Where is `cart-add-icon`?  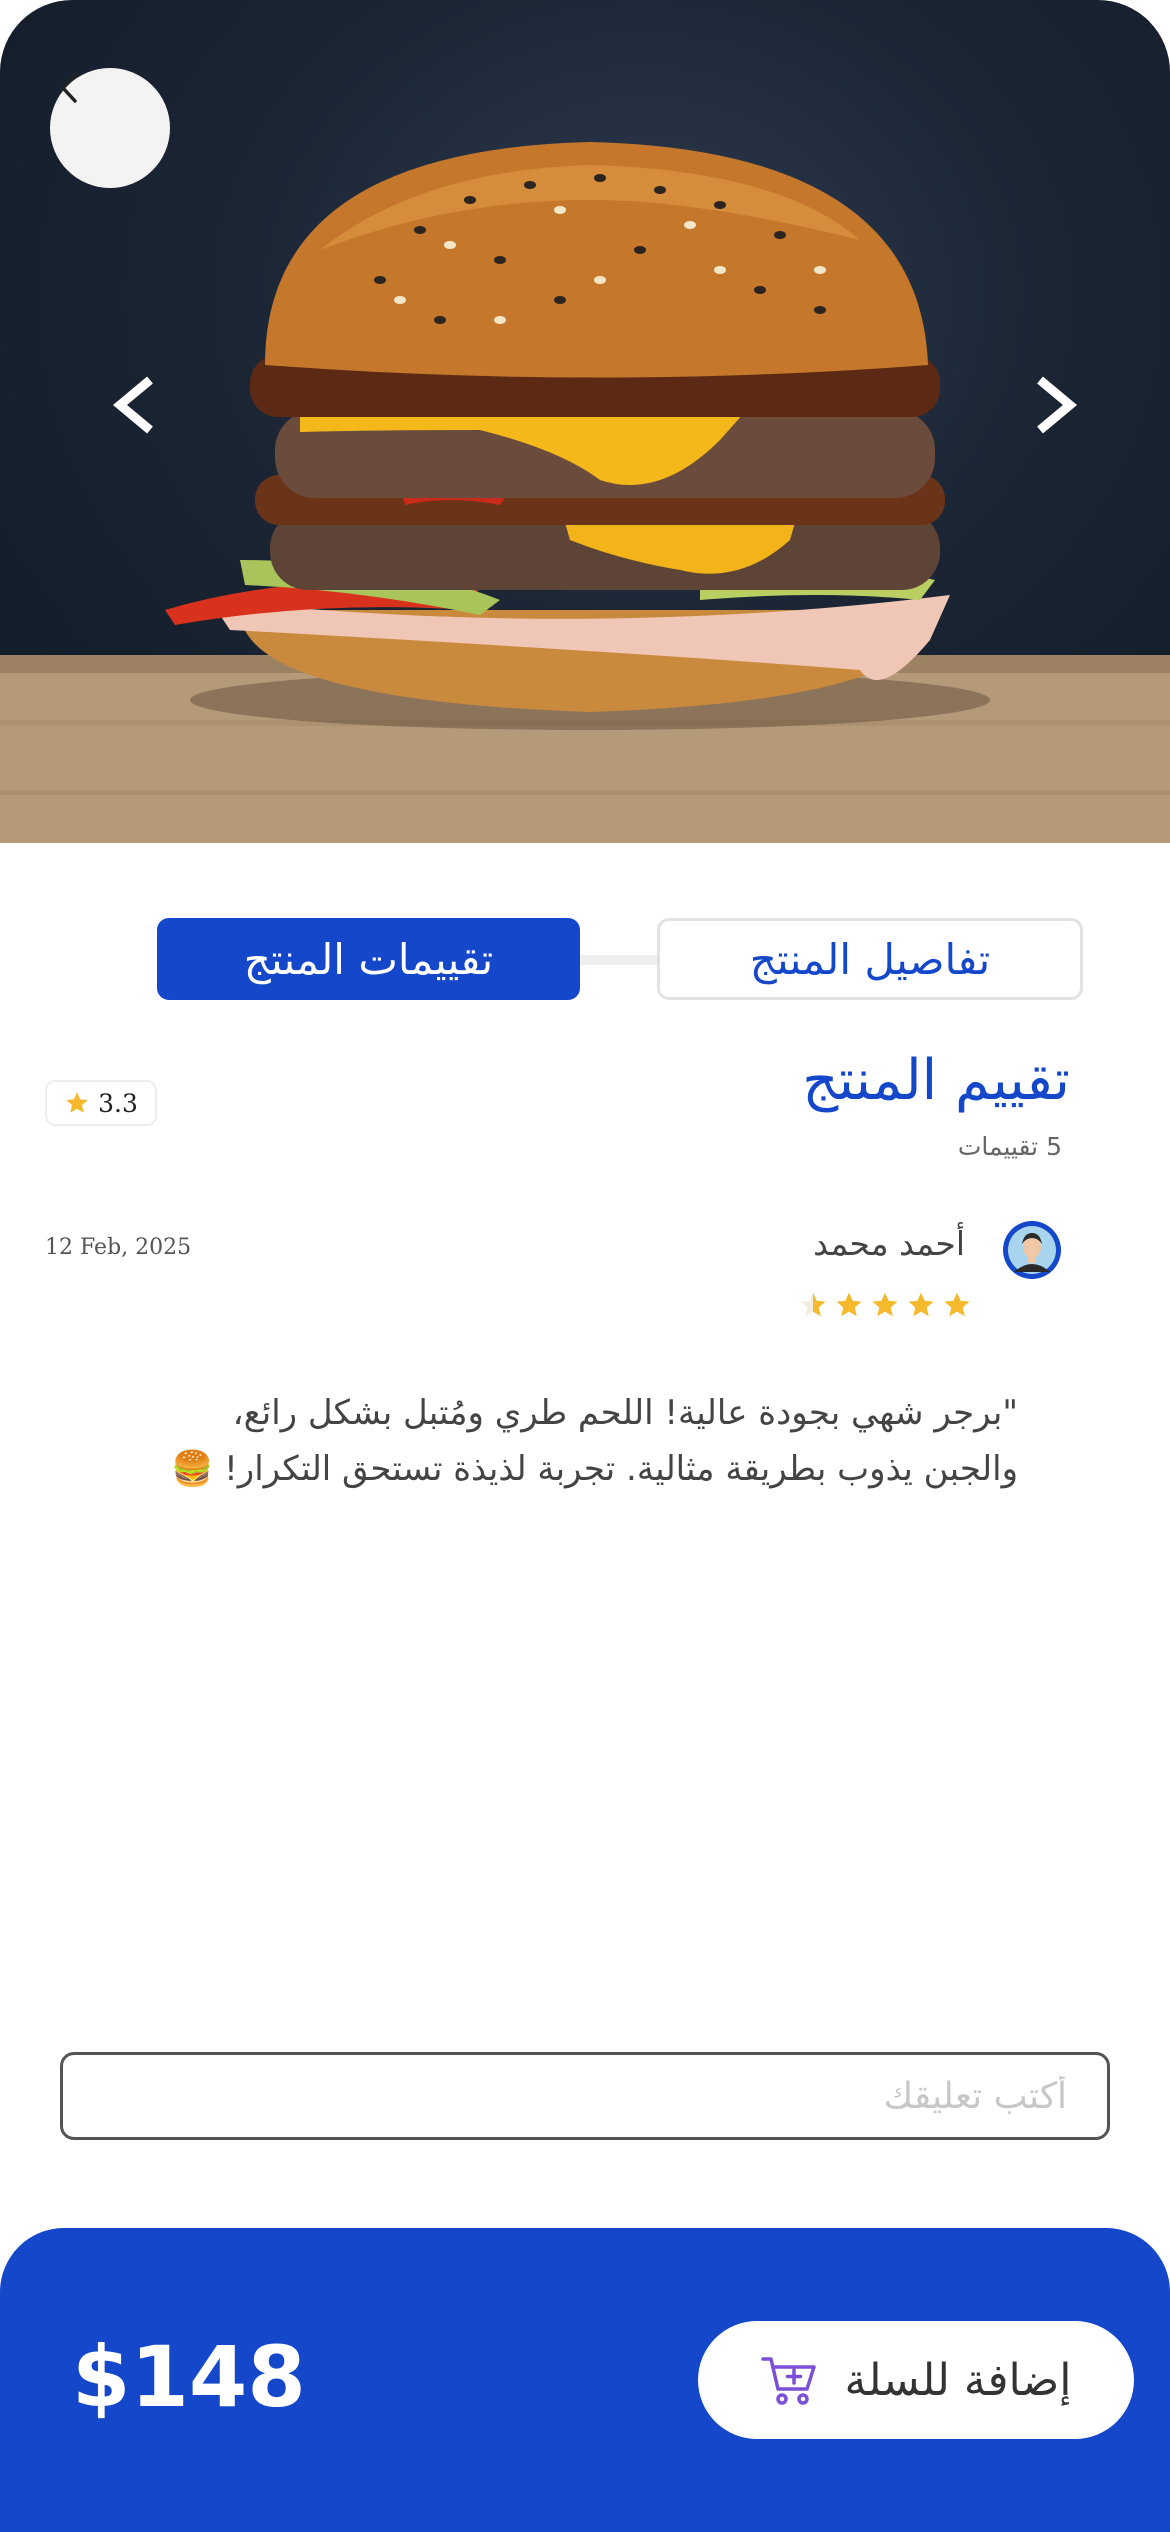
cart-add-icon is located at coordinates (788, 2381).